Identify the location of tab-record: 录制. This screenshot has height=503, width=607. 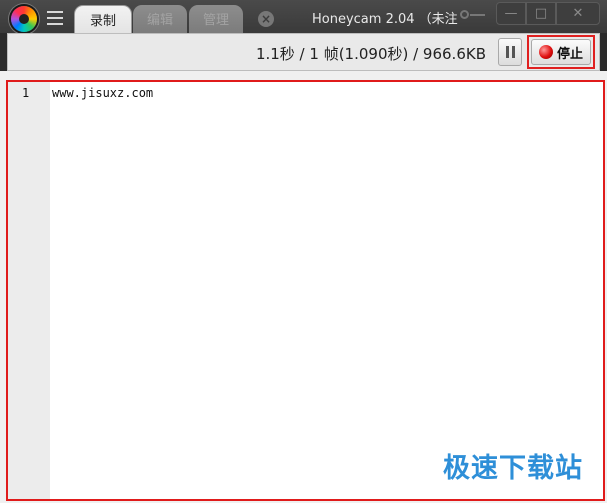
(103, 19).